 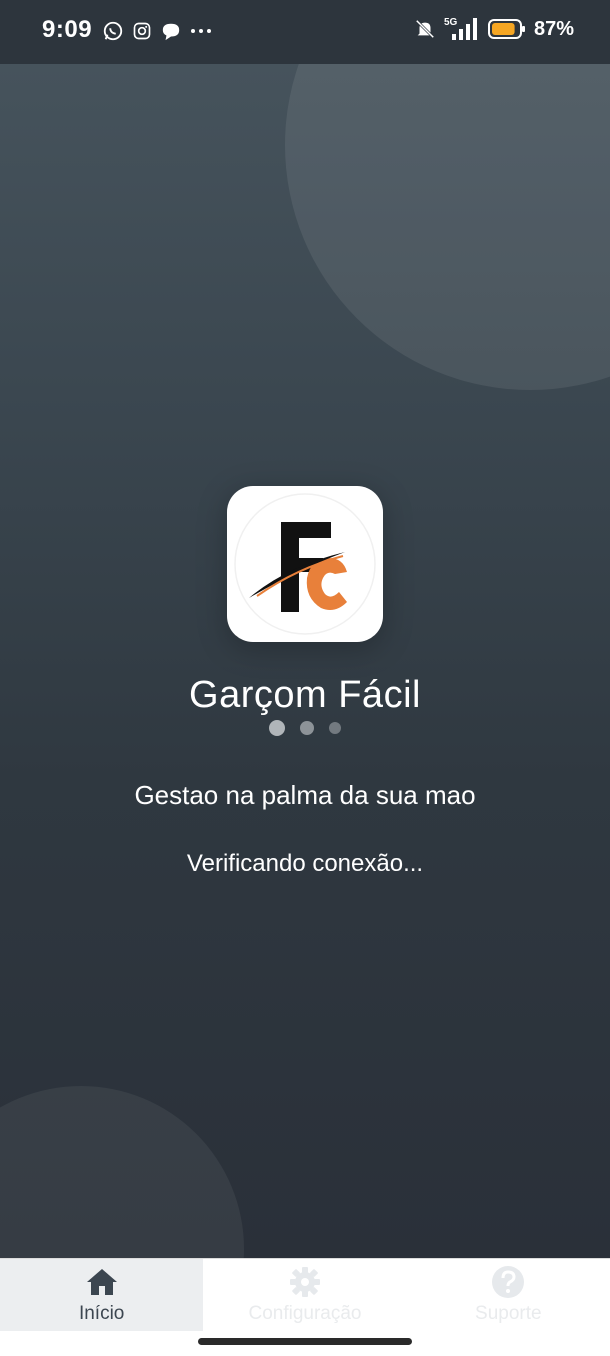 What do you see at coordinates (201, 31) in the screenshot?
I see `more-dots-icon` at bounding box center [201, 31].